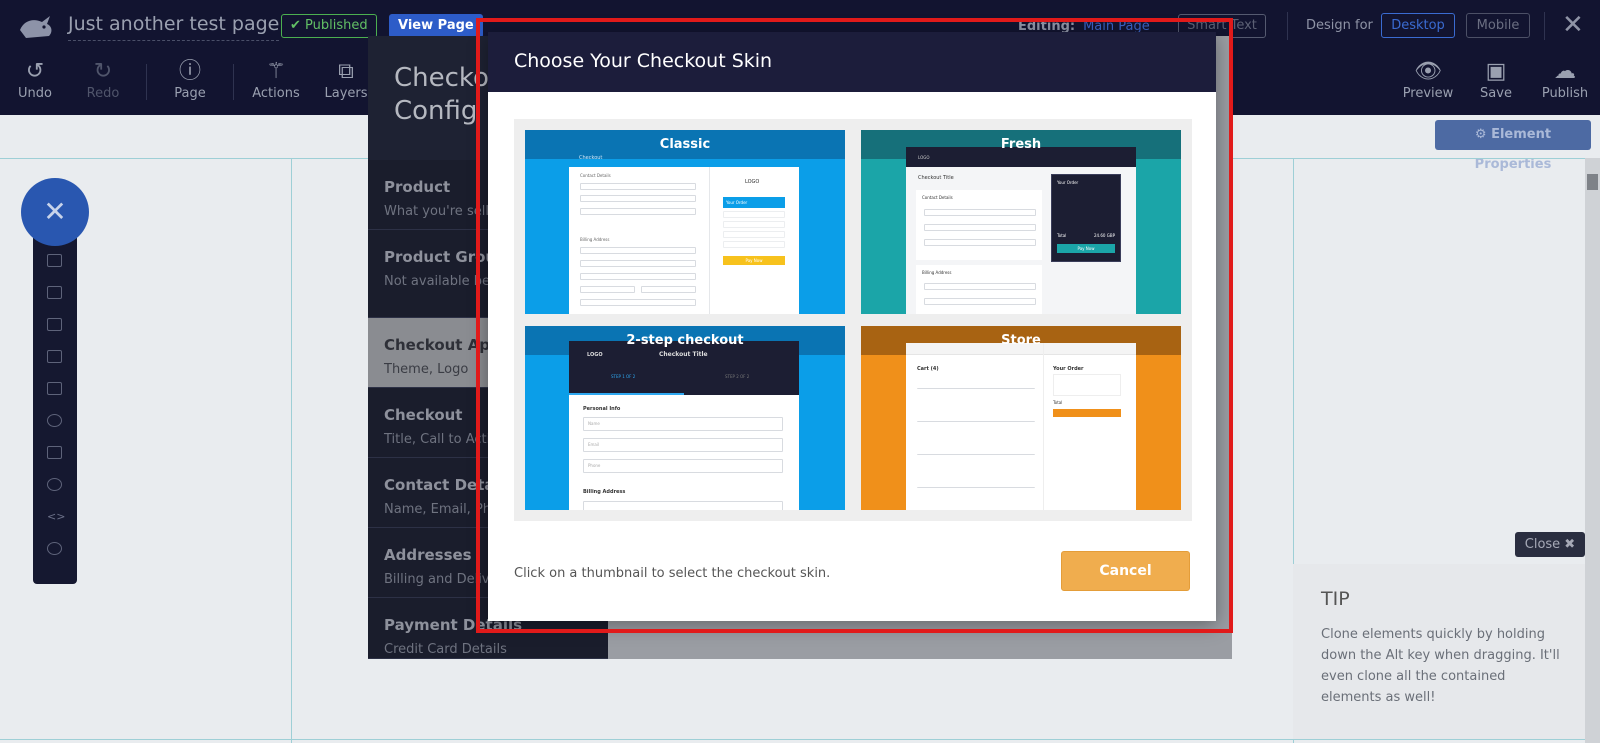 The width and height of the screenshot is (1600, 743). I want to click on skin-name: Fresh, so click(1021, 144).